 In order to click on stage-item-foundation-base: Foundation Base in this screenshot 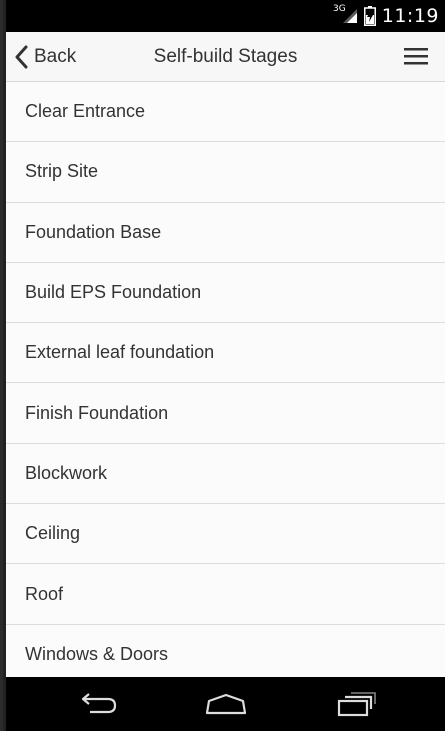, I will do `click(225, 233)`.